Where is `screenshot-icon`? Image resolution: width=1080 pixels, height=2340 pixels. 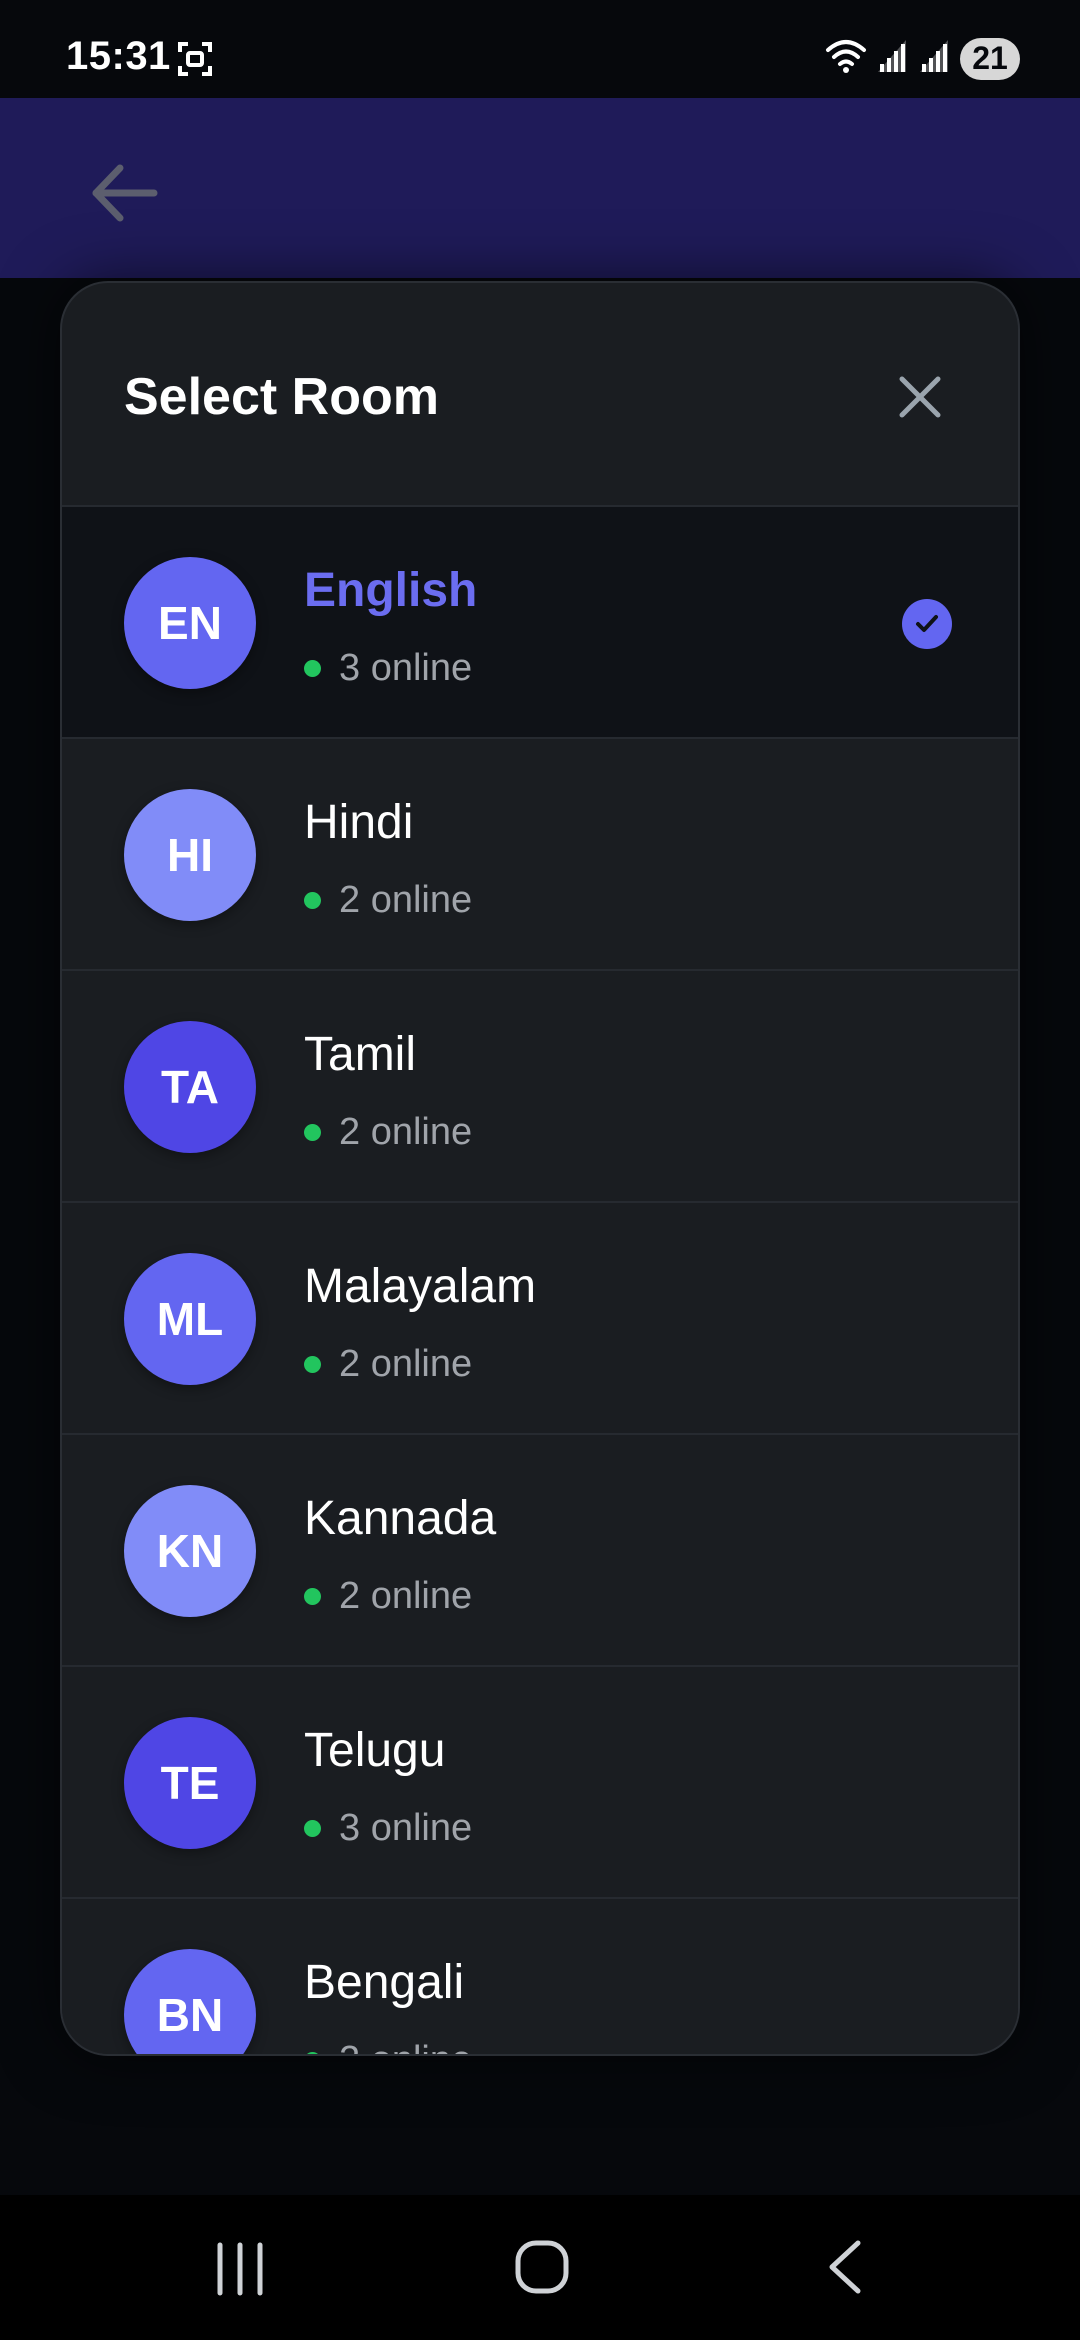
screenshot-icon is located at coordinates (195, 61).